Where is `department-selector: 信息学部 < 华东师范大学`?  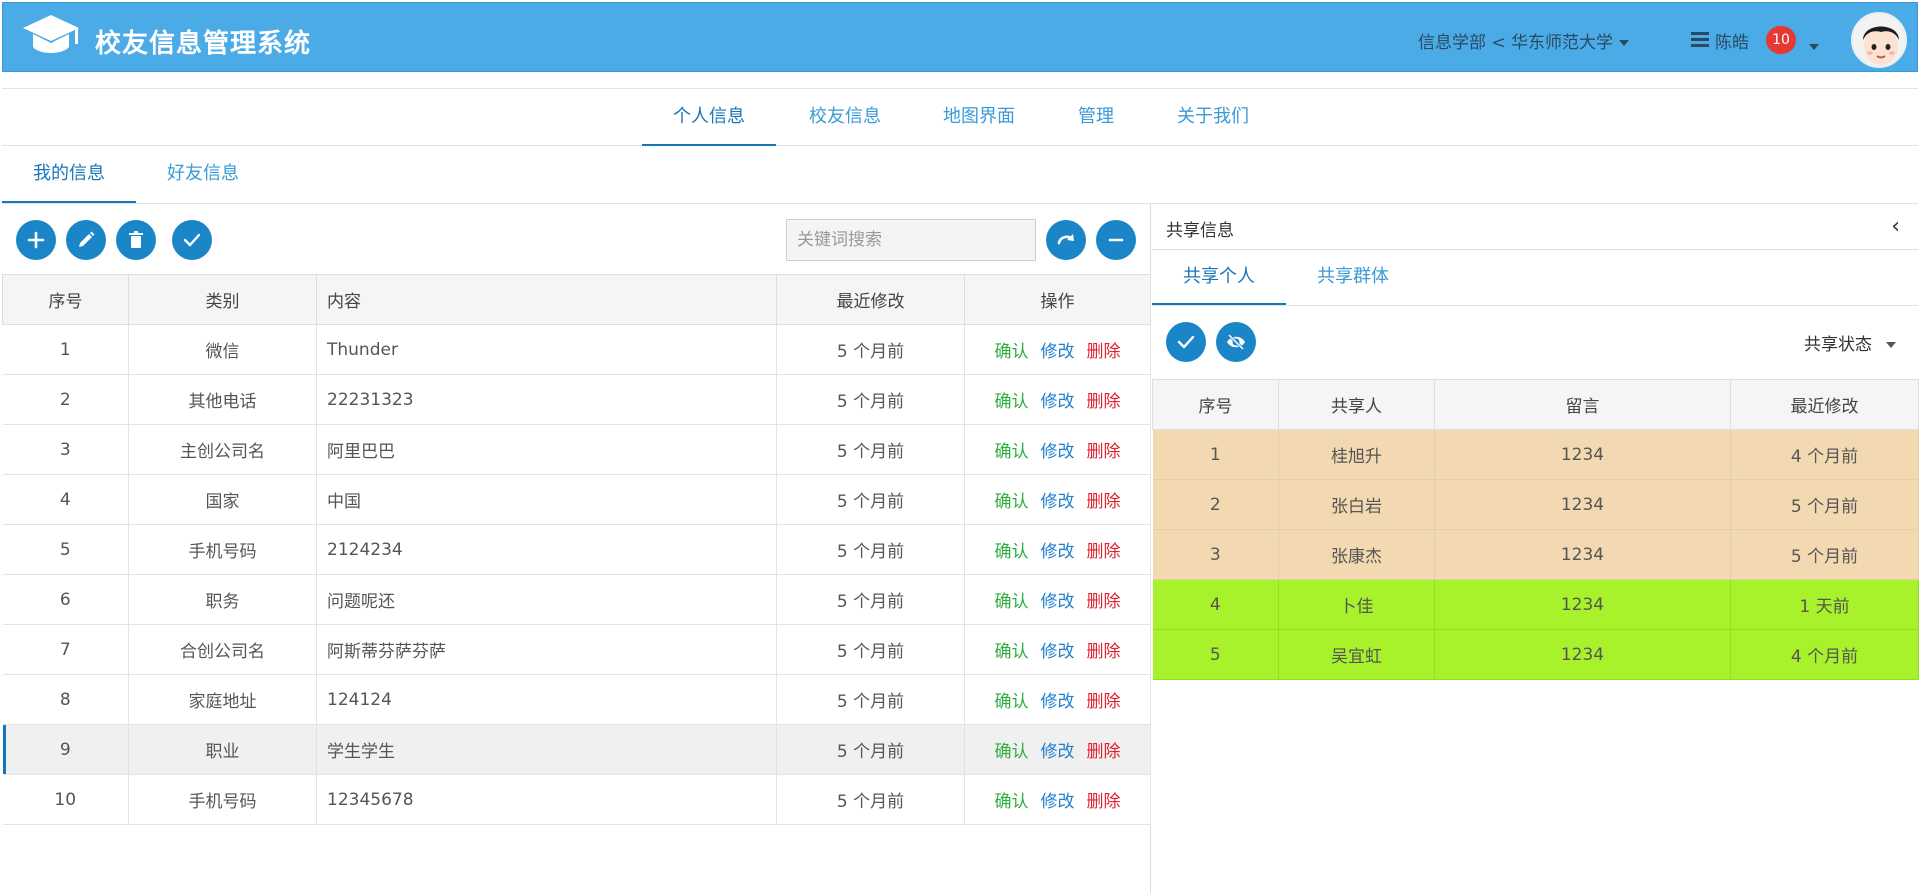 department-selector: 信息学部 < 华东师范大学 is located at coordinates (1524, 40).